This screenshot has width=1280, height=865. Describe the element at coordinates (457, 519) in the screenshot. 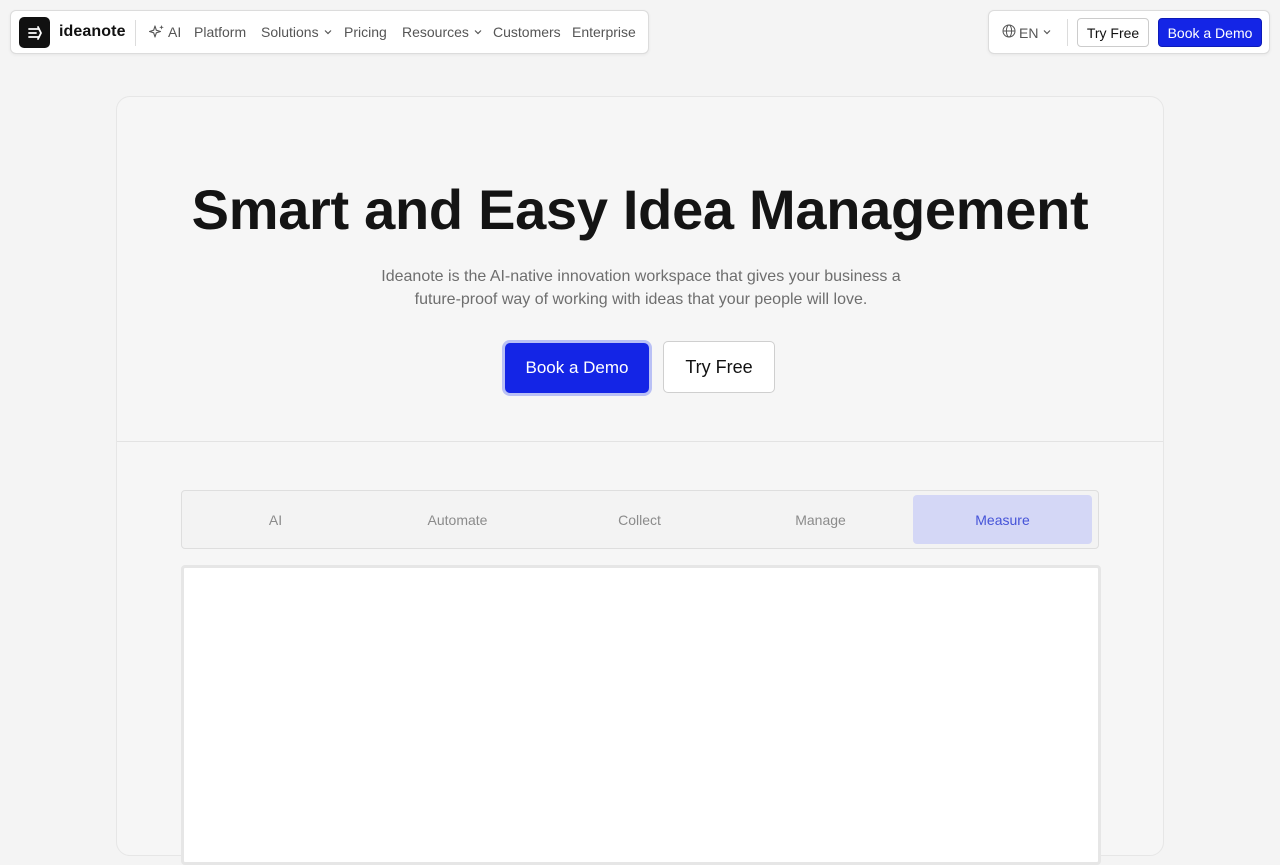

I see `tab-automate: Automate` at that location.